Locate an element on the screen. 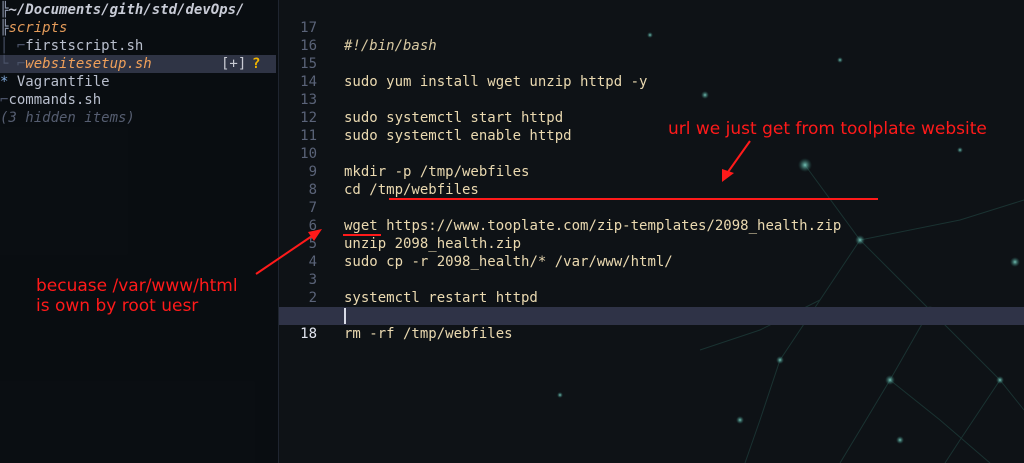 Image resolution: width=1024 pixels, height=463 pixels. tree-item-firstscript: │ ⌐firstscript.sh is located at coordinates (138, 46).